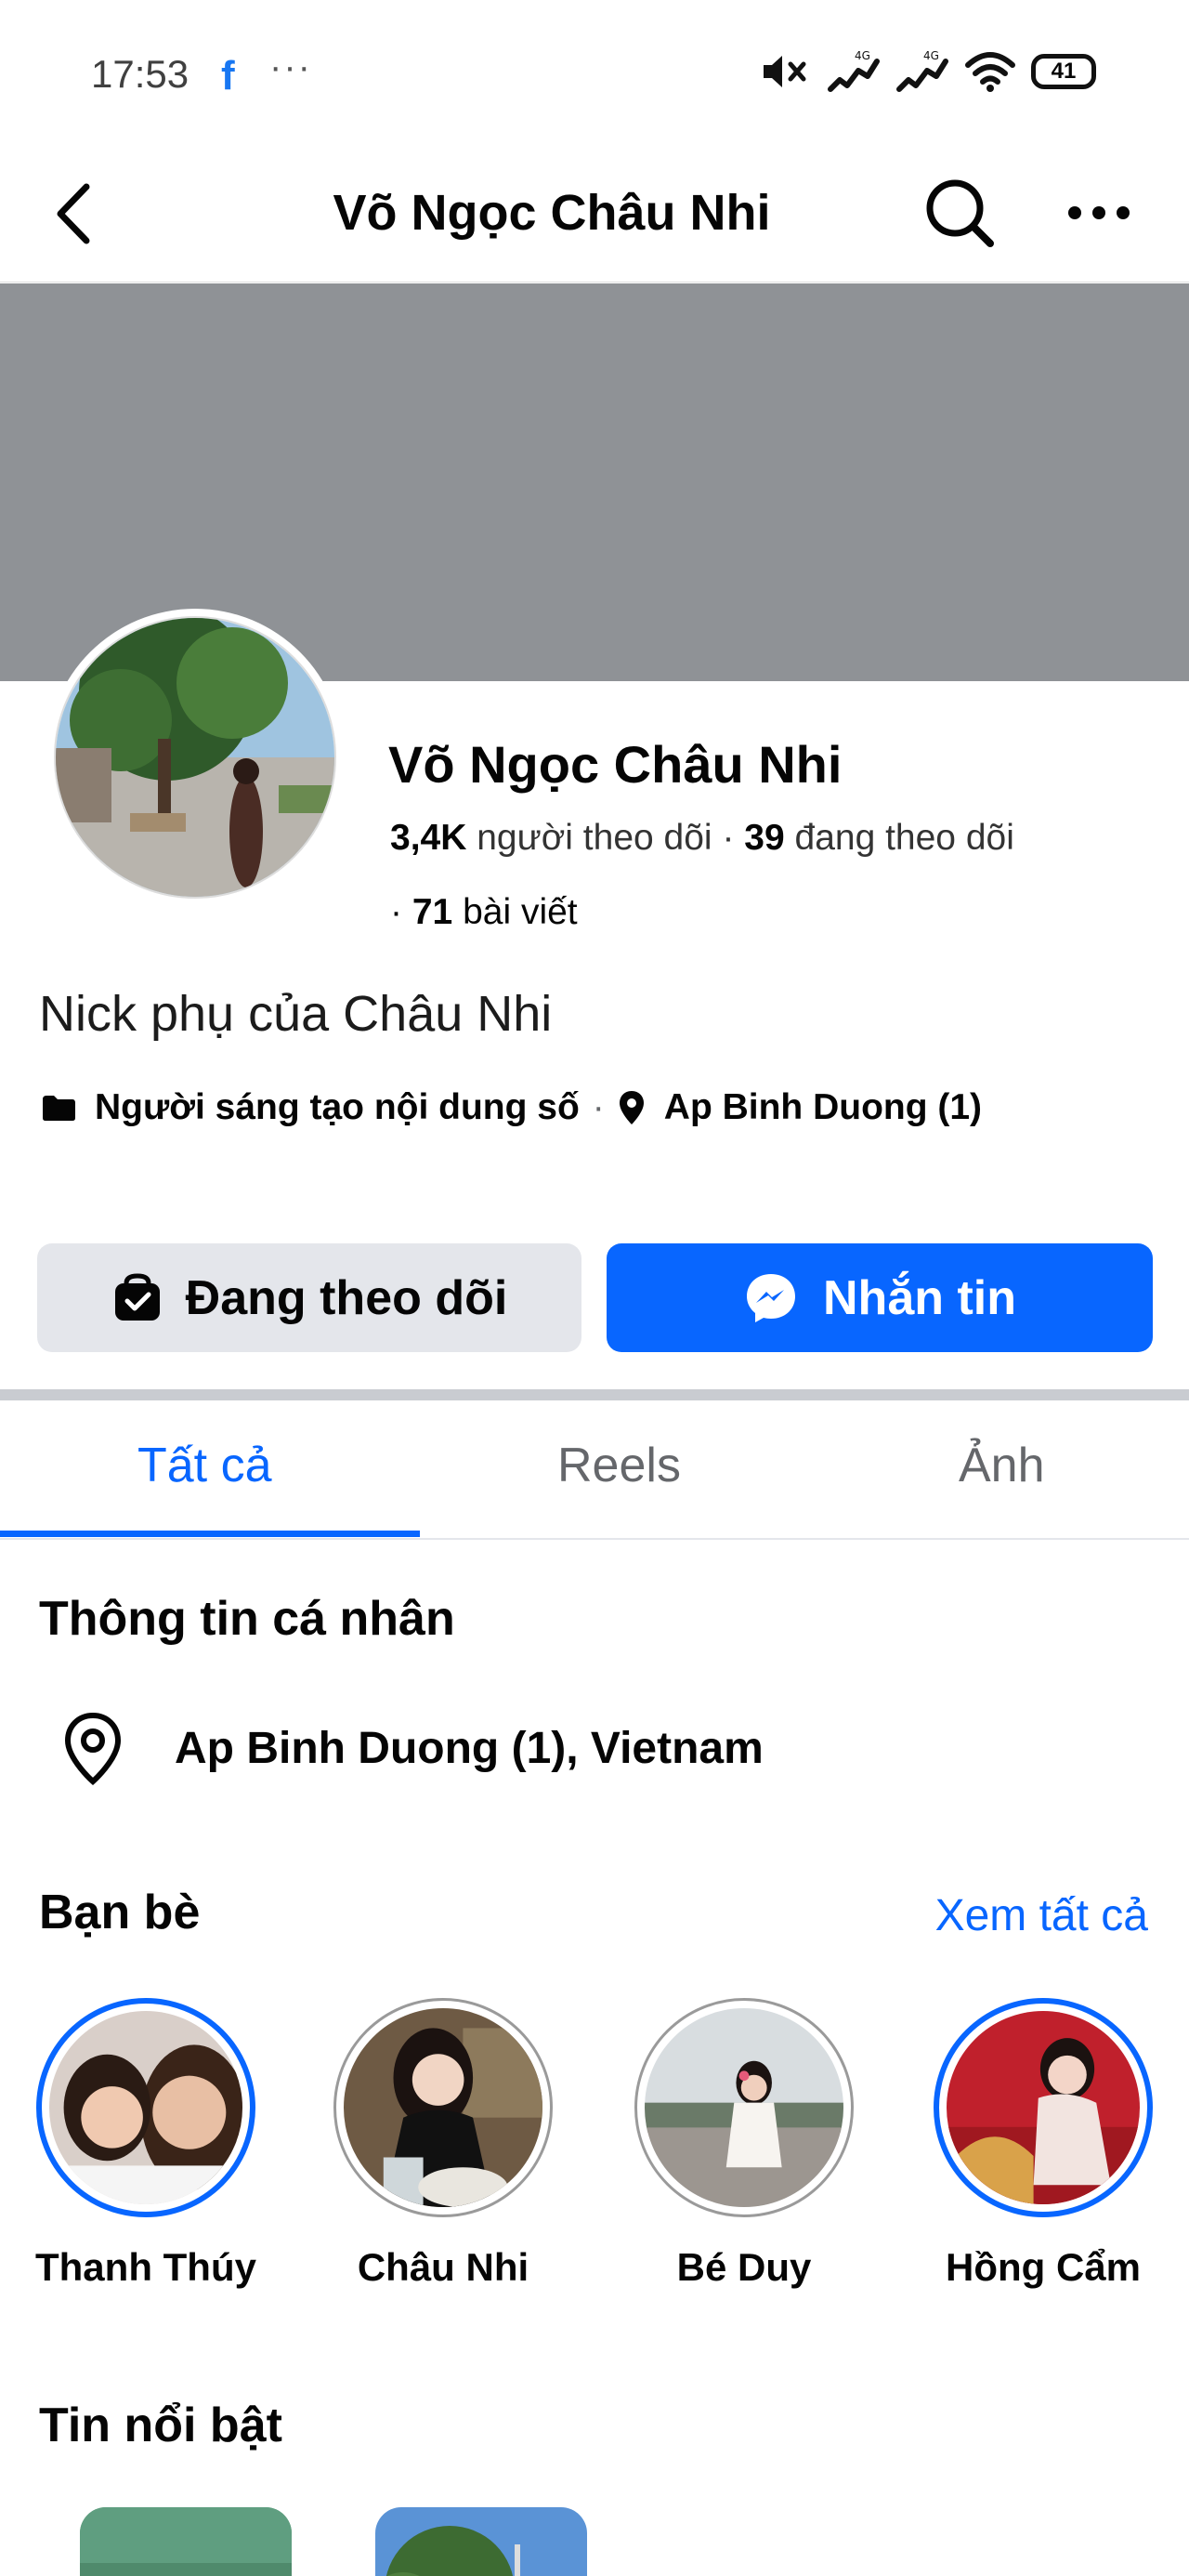  Describe the element at coordinates (594, 74) in the screenshot. I see `status-bar: 17:53 f ··· 4G 4G 41` at that location.